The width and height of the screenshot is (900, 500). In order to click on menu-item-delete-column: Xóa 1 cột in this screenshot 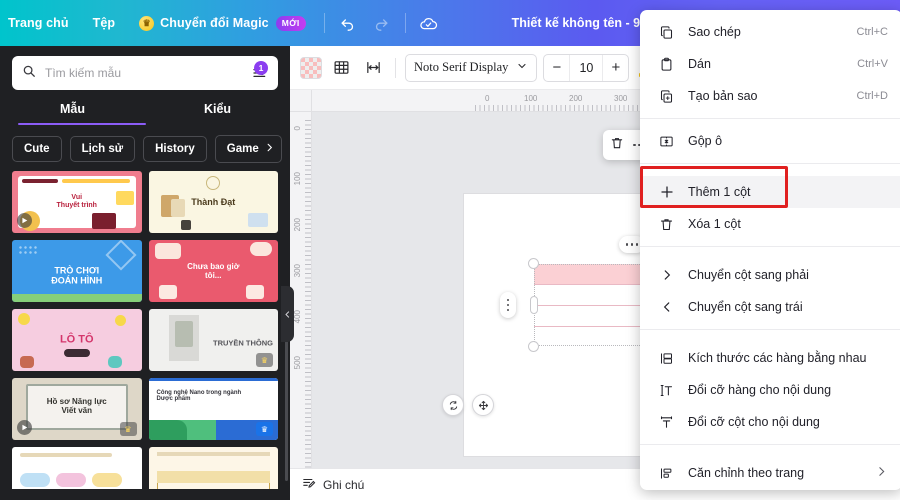, I will do `click(770, 224)`.